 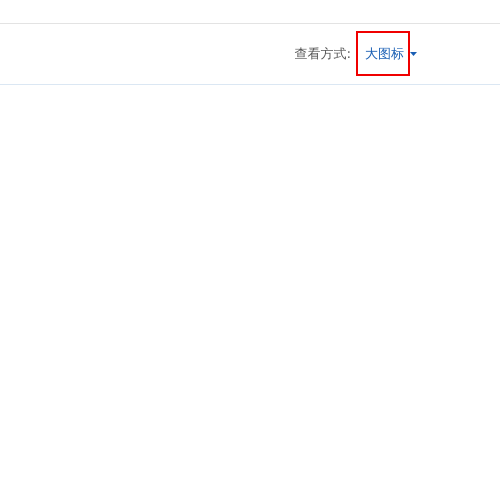 What do you see at coordinates (322, 54) in the screenshot?
I see `view-mode-label: 查看方式:` at bounding box center [322, 54].